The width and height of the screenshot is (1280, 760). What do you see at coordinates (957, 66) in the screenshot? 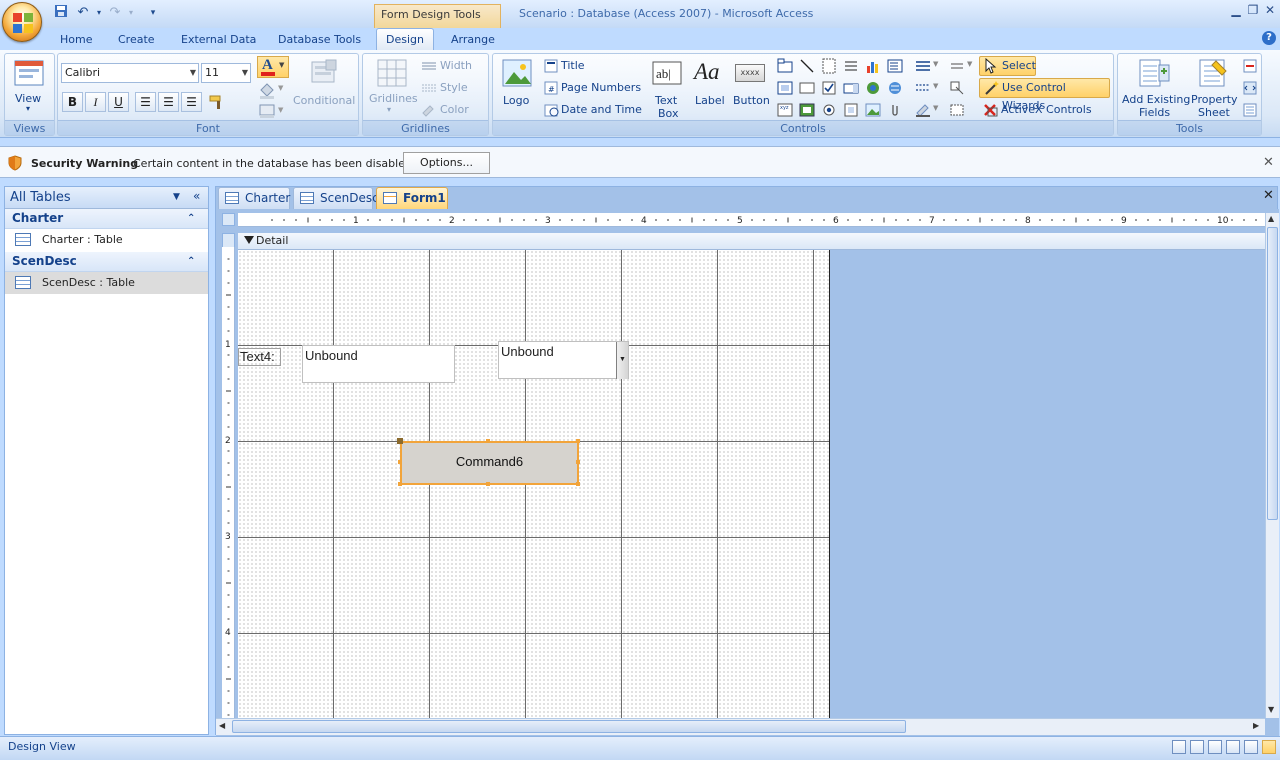
I see `special-effect-icon` at bounding box center [957, 66].